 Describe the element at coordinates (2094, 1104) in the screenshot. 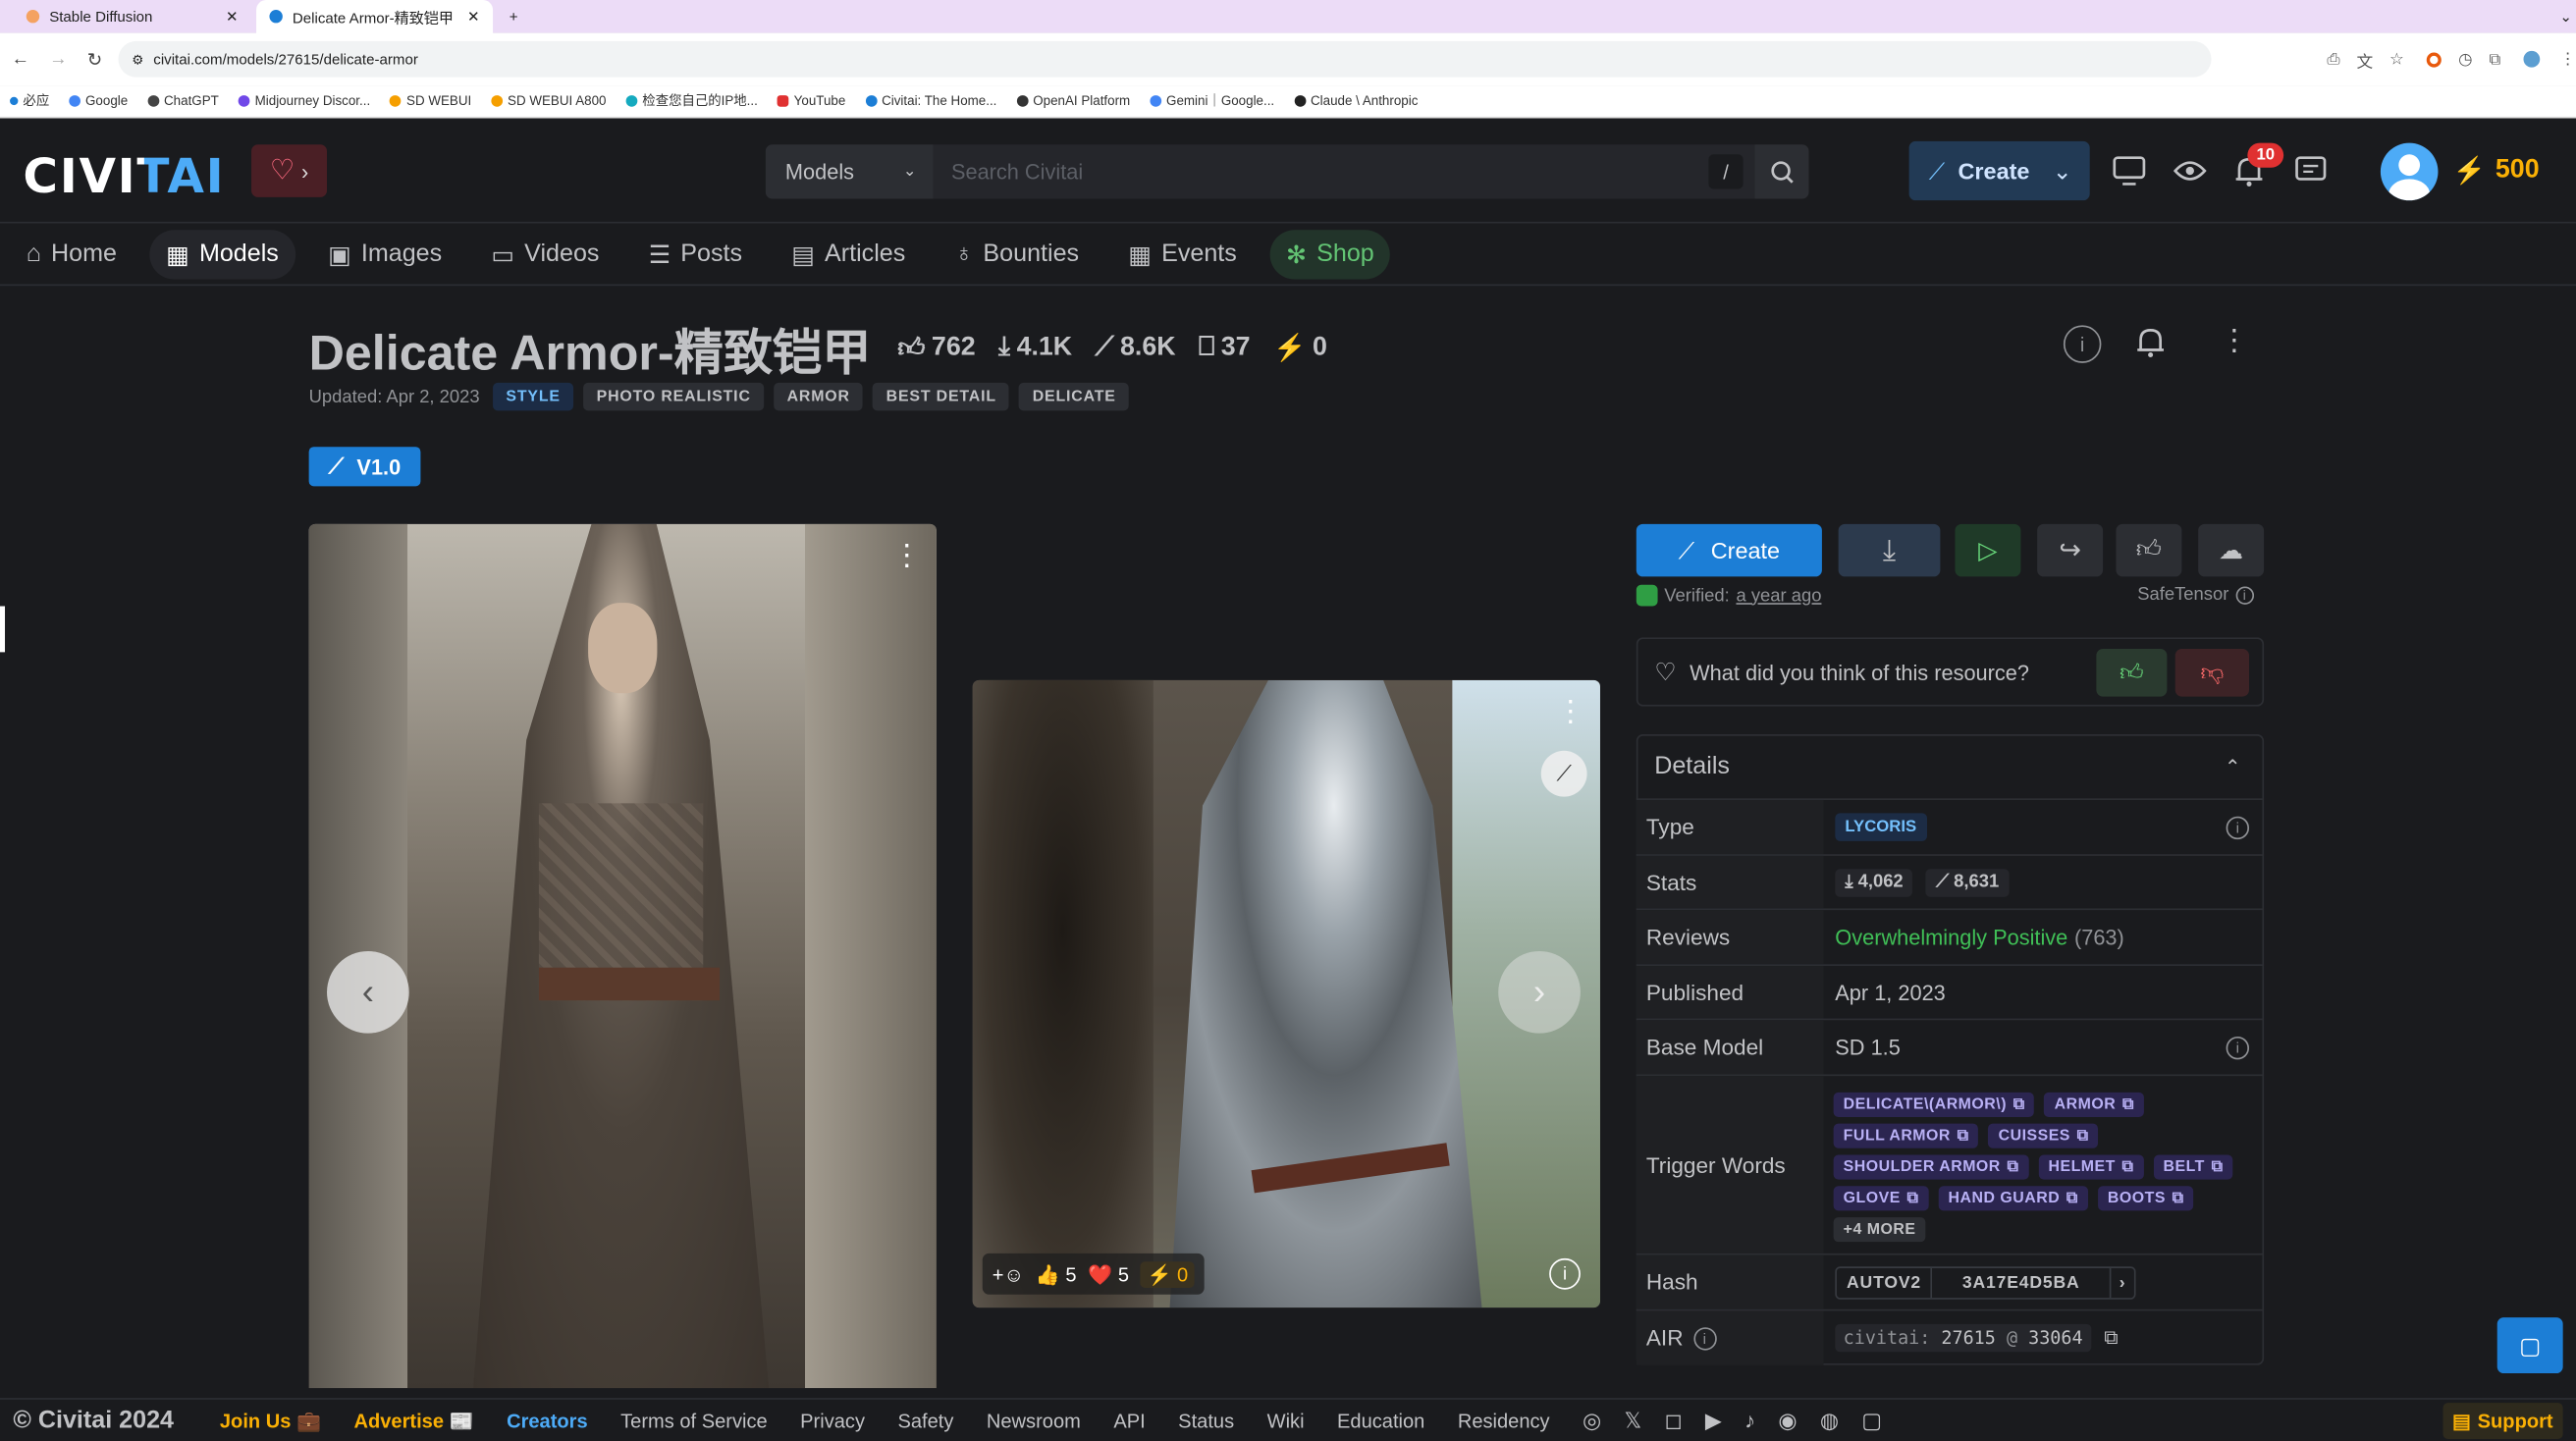

I see `trigger-word: ARMOR ⧉` at that location.